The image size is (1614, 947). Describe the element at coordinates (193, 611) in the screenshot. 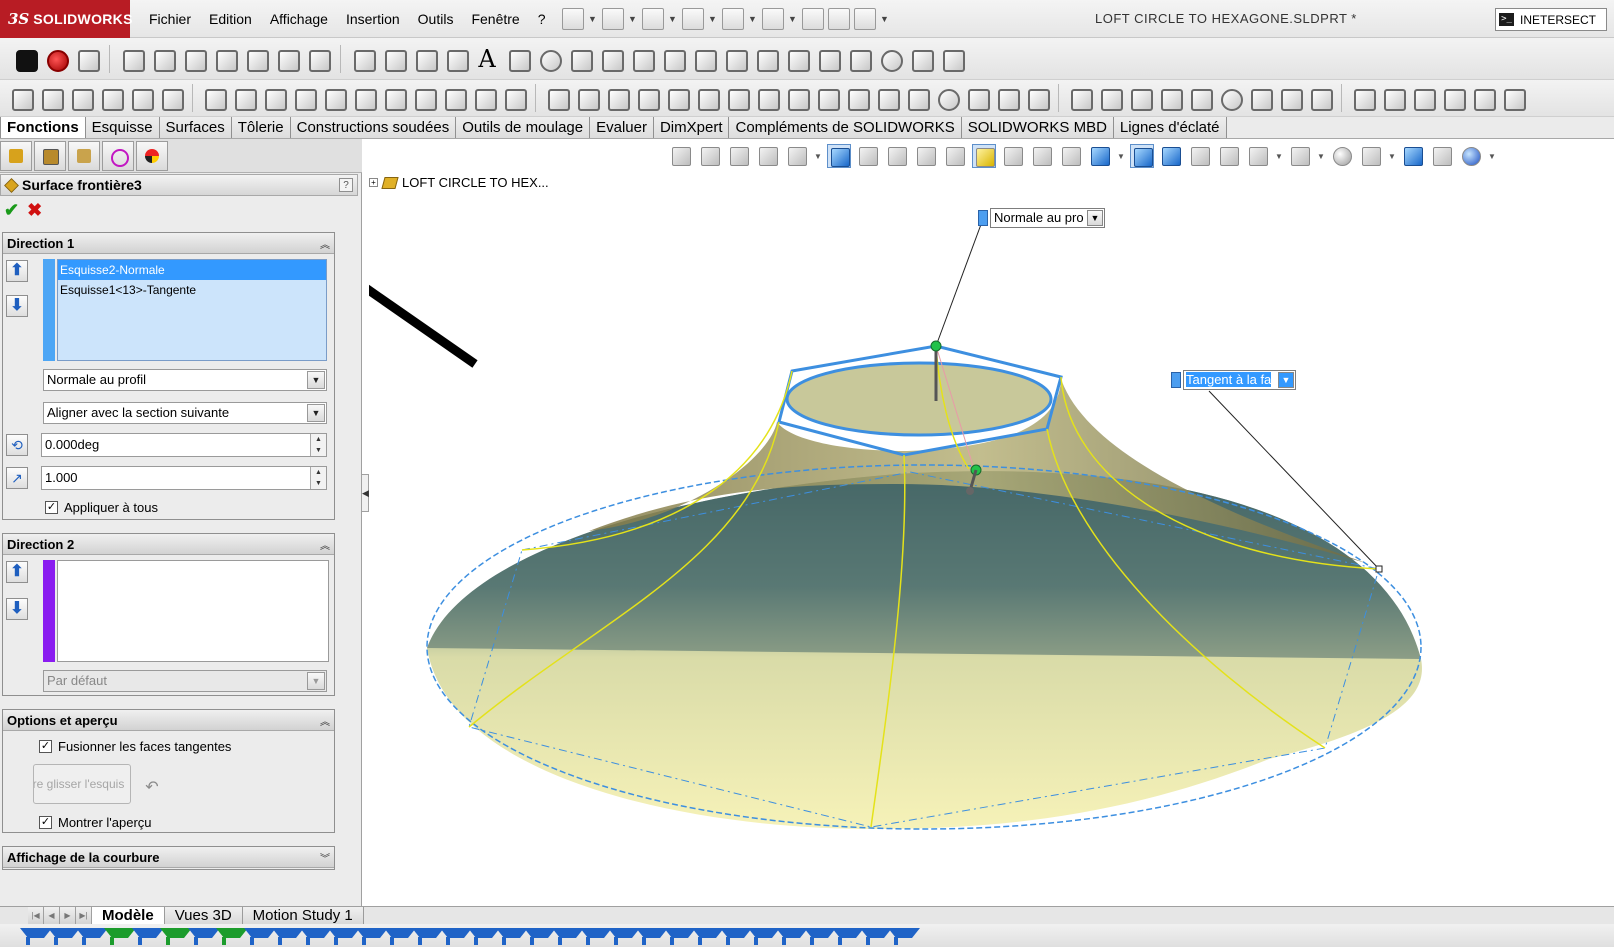

I see `direction2-curve-list` at that location.